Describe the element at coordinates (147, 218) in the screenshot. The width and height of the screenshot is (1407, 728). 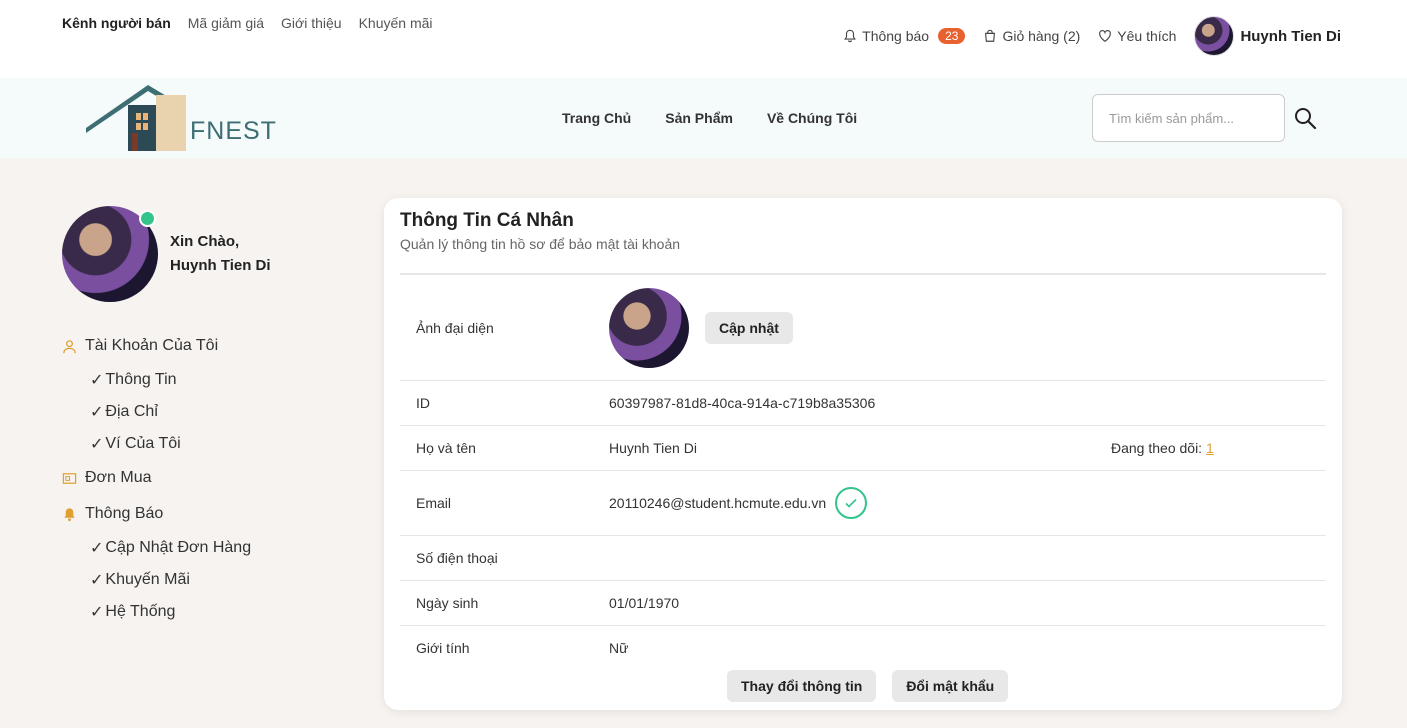
I see `online-status-dot` at that location.